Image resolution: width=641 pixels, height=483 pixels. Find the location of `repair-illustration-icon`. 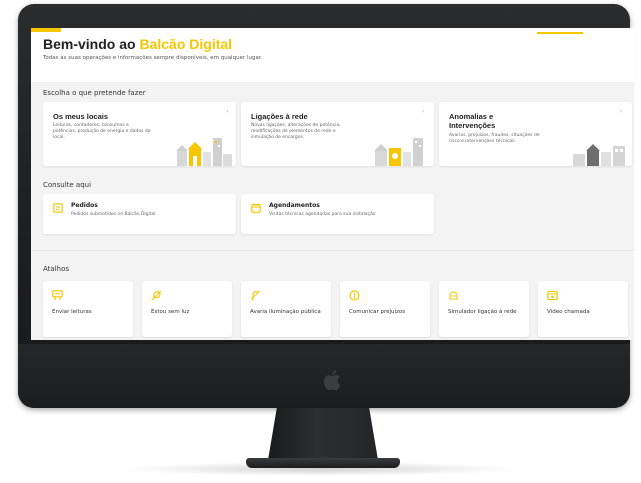

repair-illustration-icon is located at coordinates (599, 155).